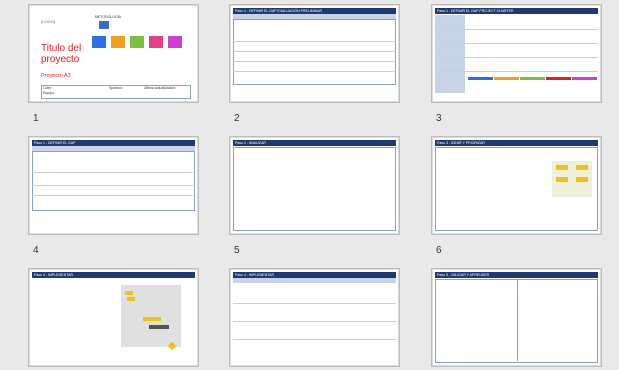 This screenshot has width=619, height=370. What do you see at coordinates (60, 59) in the screenshot?
I see `cover-title-line2: proyecto` at bounding box center [60, 59].